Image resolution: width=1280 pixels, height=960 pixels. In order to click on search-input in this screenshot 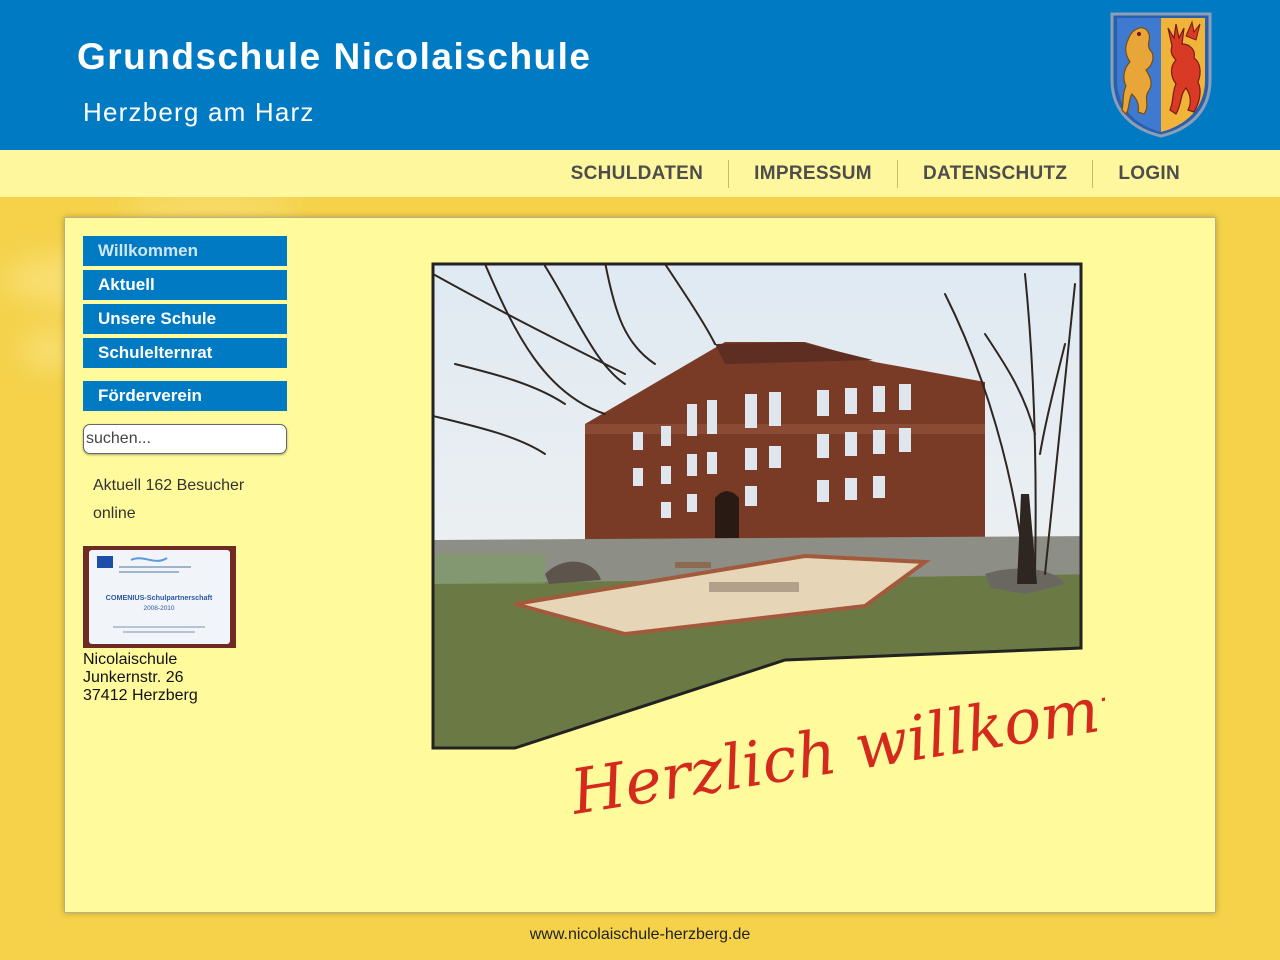, I will do `click(185, 439)`.